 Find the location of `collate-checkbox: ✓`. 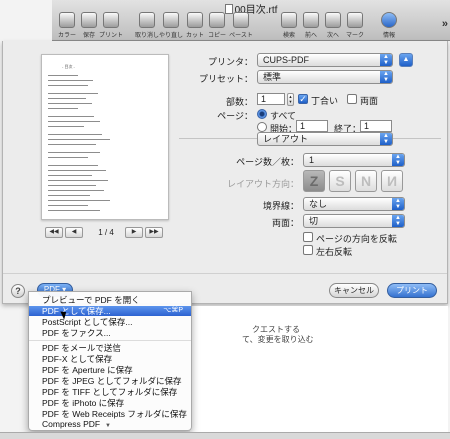

collate-checkbox: ✓ is located at coordinates (303, 99).